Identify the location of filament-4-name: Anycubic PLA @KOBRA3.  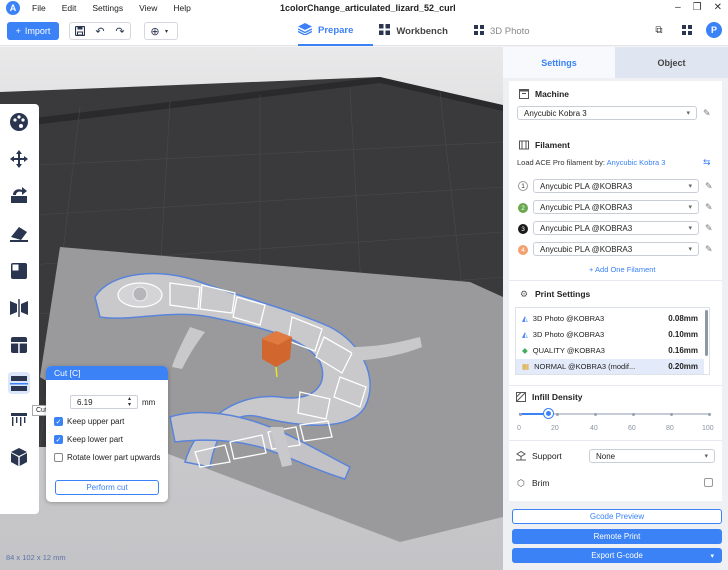
(586, 249).